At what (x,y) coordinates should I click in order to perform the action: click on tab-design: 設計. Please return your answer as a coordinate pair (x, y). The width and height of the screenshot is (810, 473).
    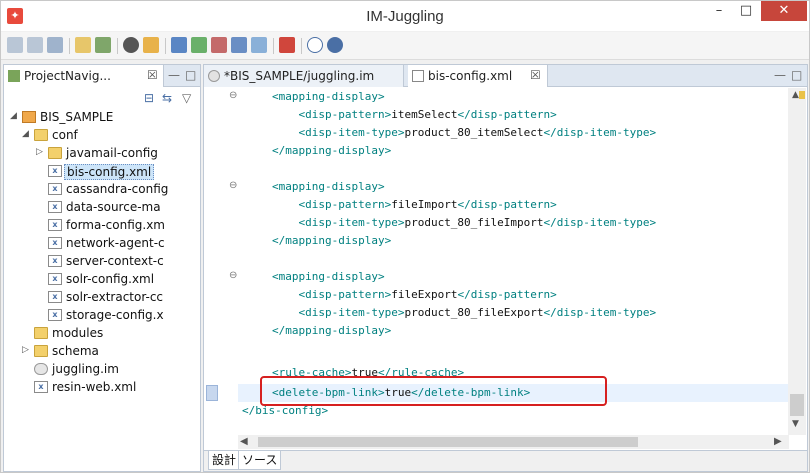
    Looking at the image, I should click on (224, 460).